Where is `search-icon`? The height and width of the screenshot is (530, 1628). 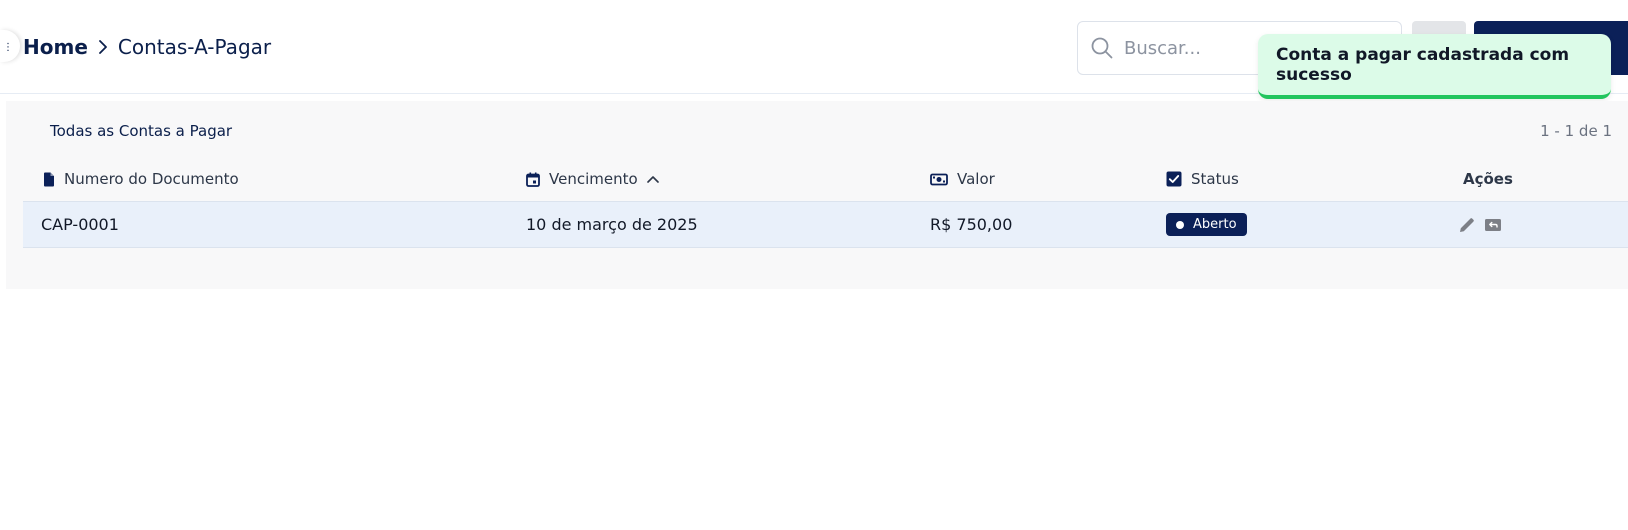 search-icon is located at coordinates (1102, 48).